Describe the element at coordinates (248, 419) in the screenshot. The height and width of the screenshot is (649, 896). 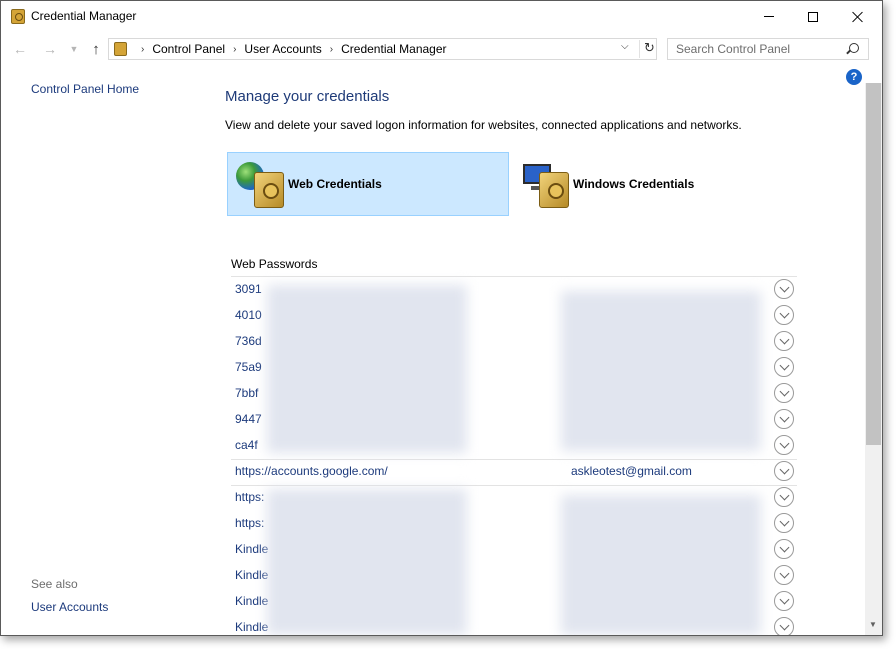
I see `credential-title: 9447` at that location.